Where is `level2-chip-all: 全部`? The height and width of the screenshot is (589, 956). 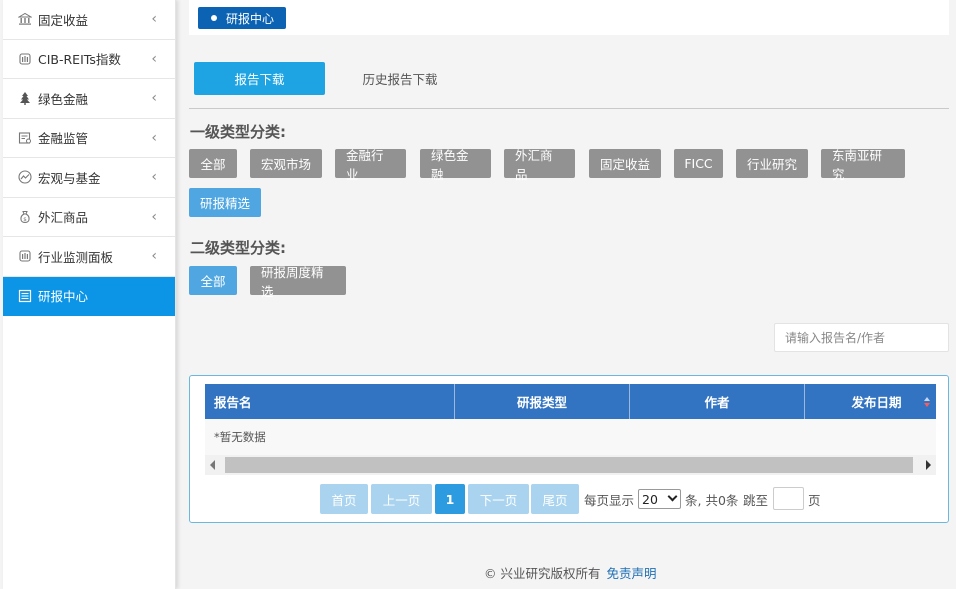
level2-chip-all: 全部 is located at coordinates (213, 280).